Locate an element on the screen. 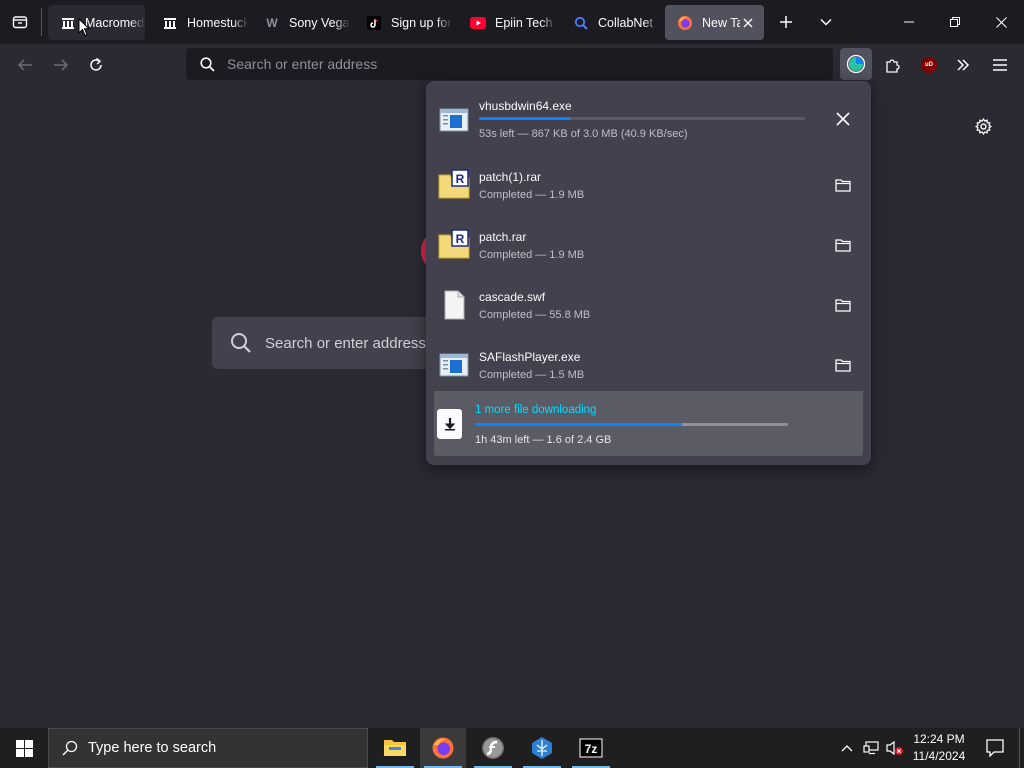 The width and height of the screenshot is (1024, 768). download-status: Completed — 55.8 MB is located at coordinates (535, 315).